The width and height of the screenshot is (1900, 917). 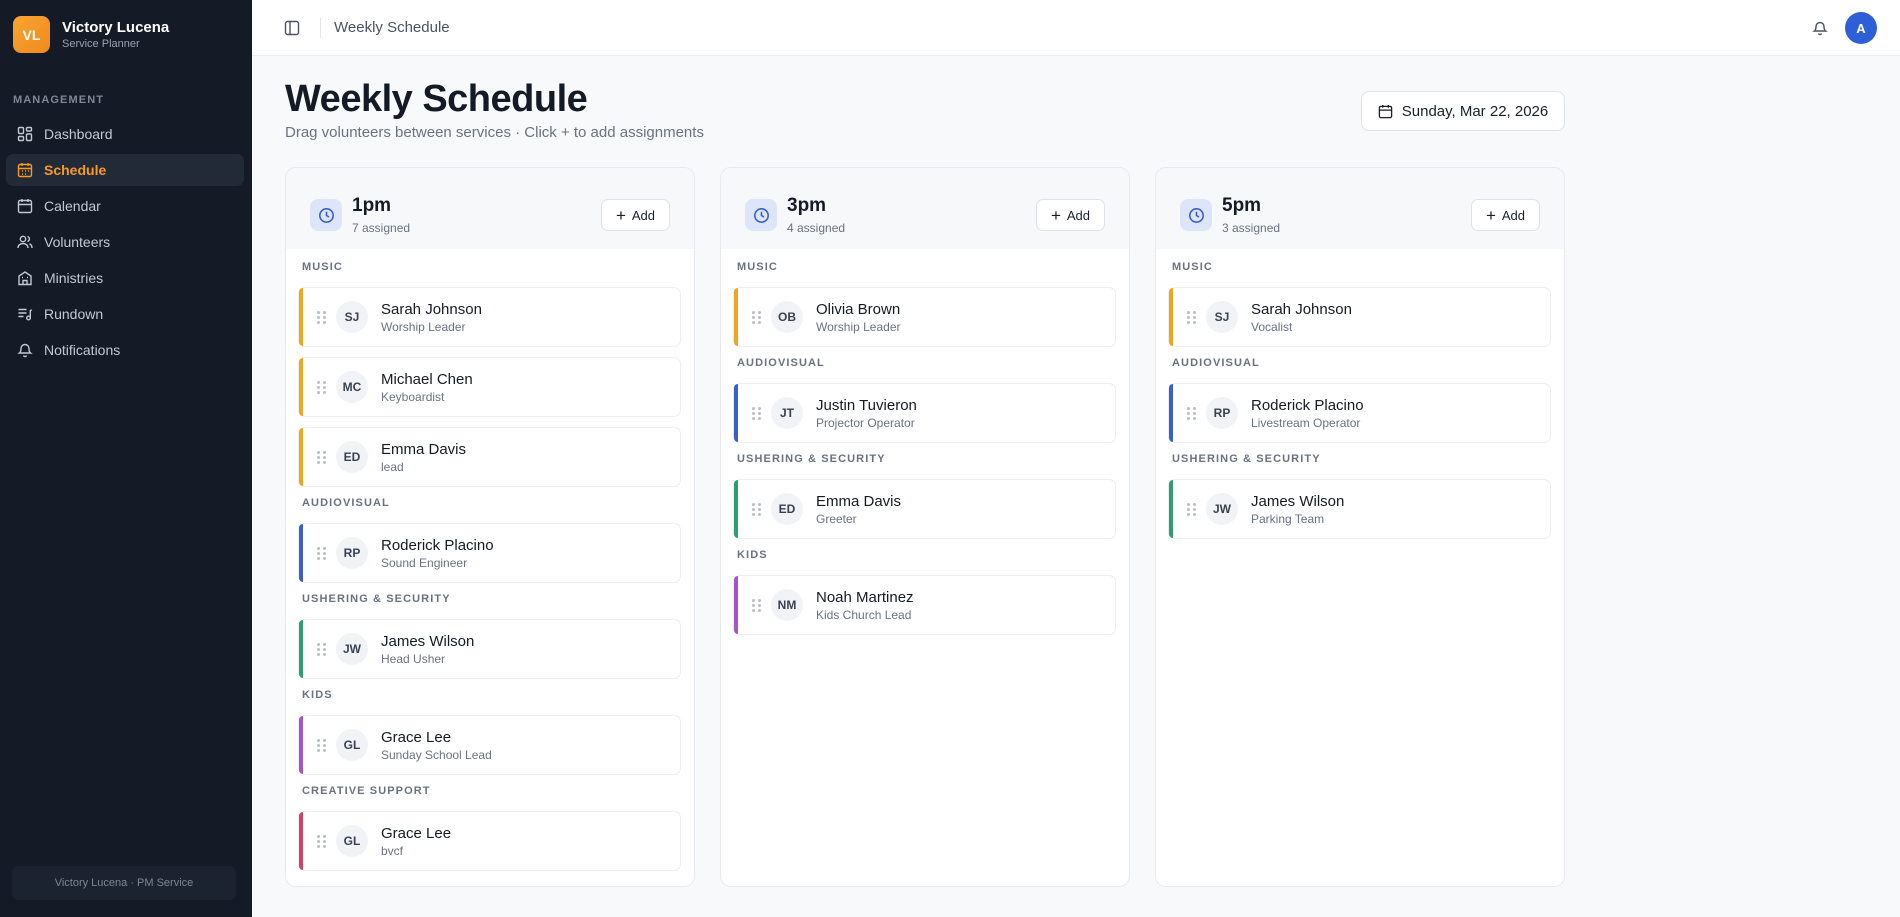 I want to click on sidebar-item-label: Ministries, so click(x=74, y=278).